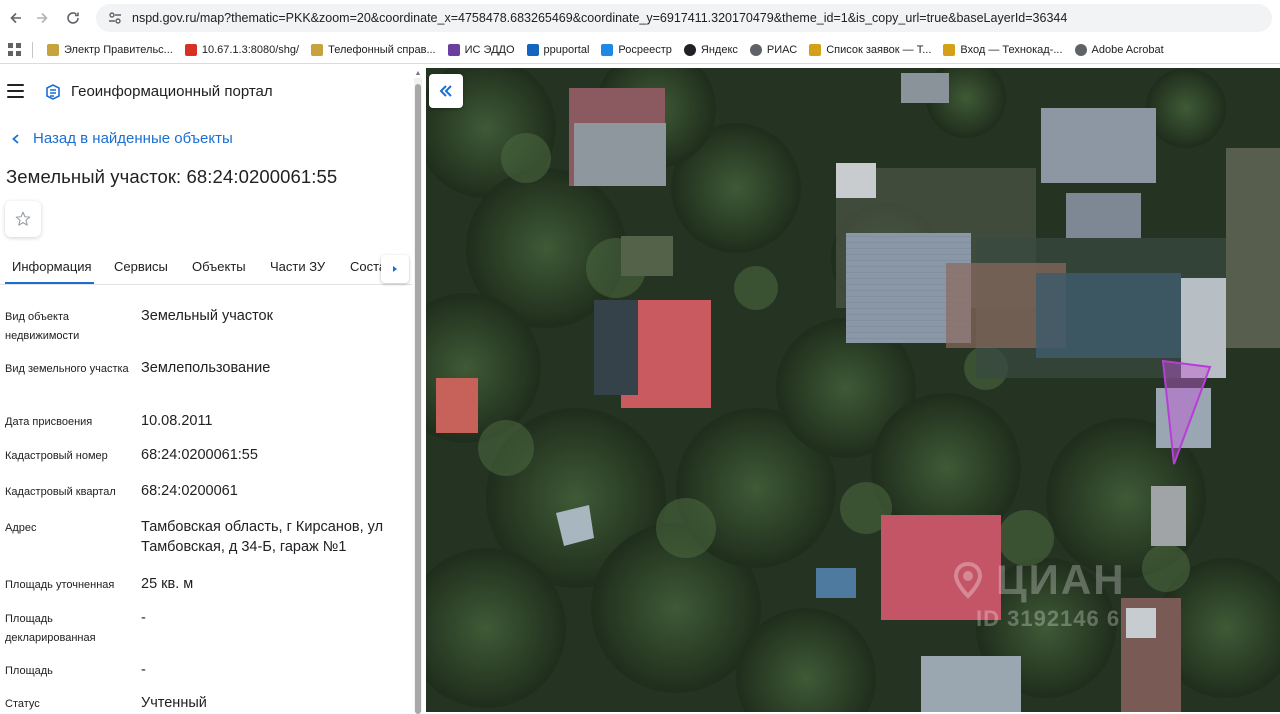 The image size is (1280, 714). I want to click on tabs-scroll-right-button, so click(395, 269).